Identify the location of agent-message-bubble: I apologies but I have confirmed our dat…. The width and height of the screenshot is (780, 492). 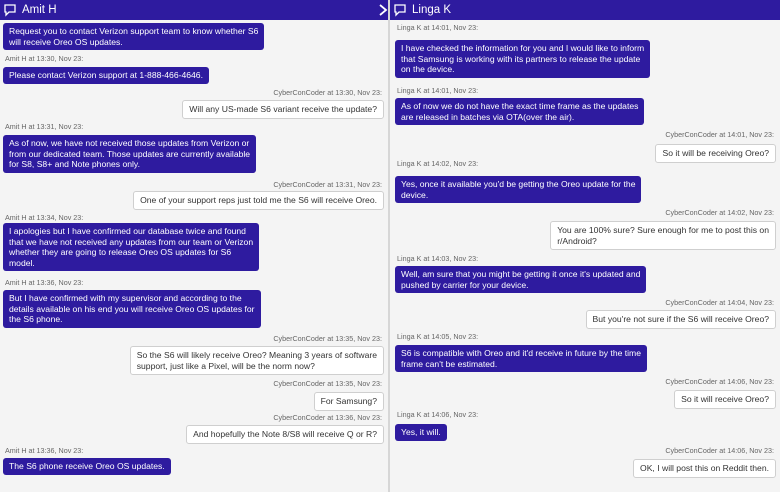
(131, 247).